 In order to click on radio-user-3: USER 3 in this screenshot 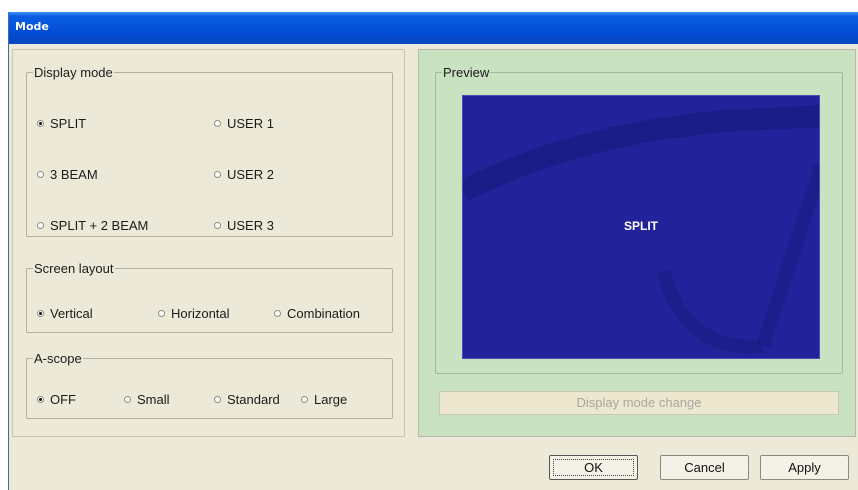, I will do `click(244, 226)`.